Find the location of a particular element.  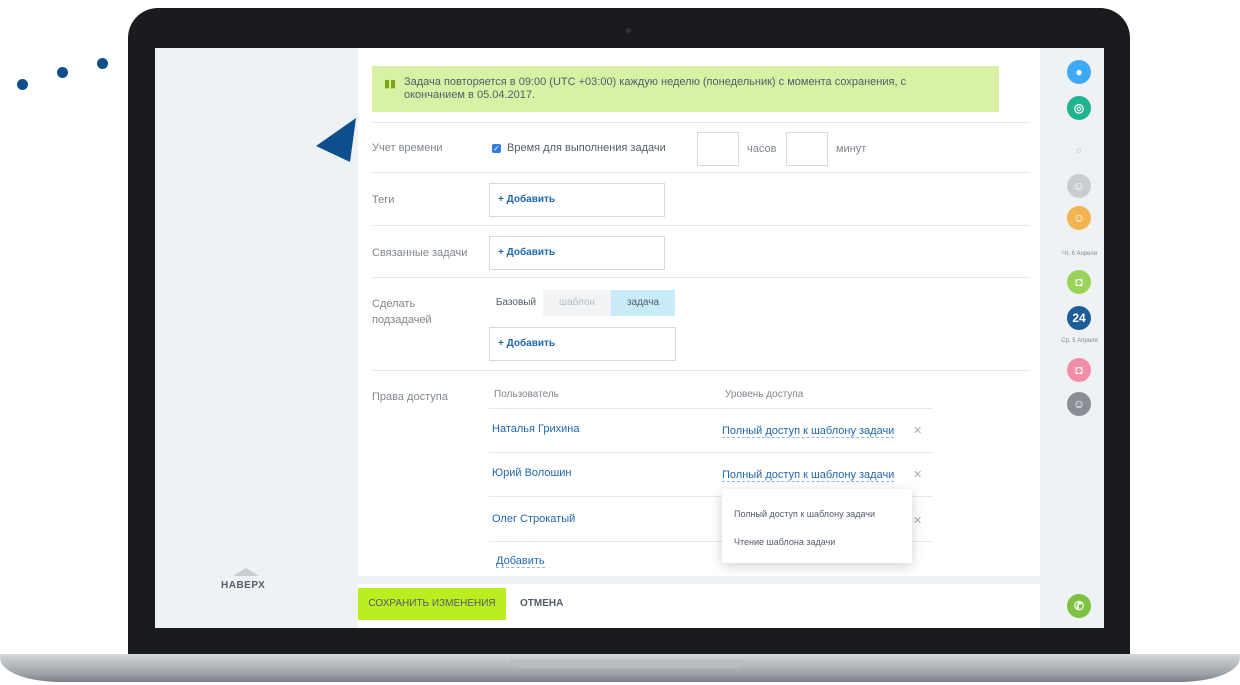

segment-task: задача is located at coordinates (643, 303).